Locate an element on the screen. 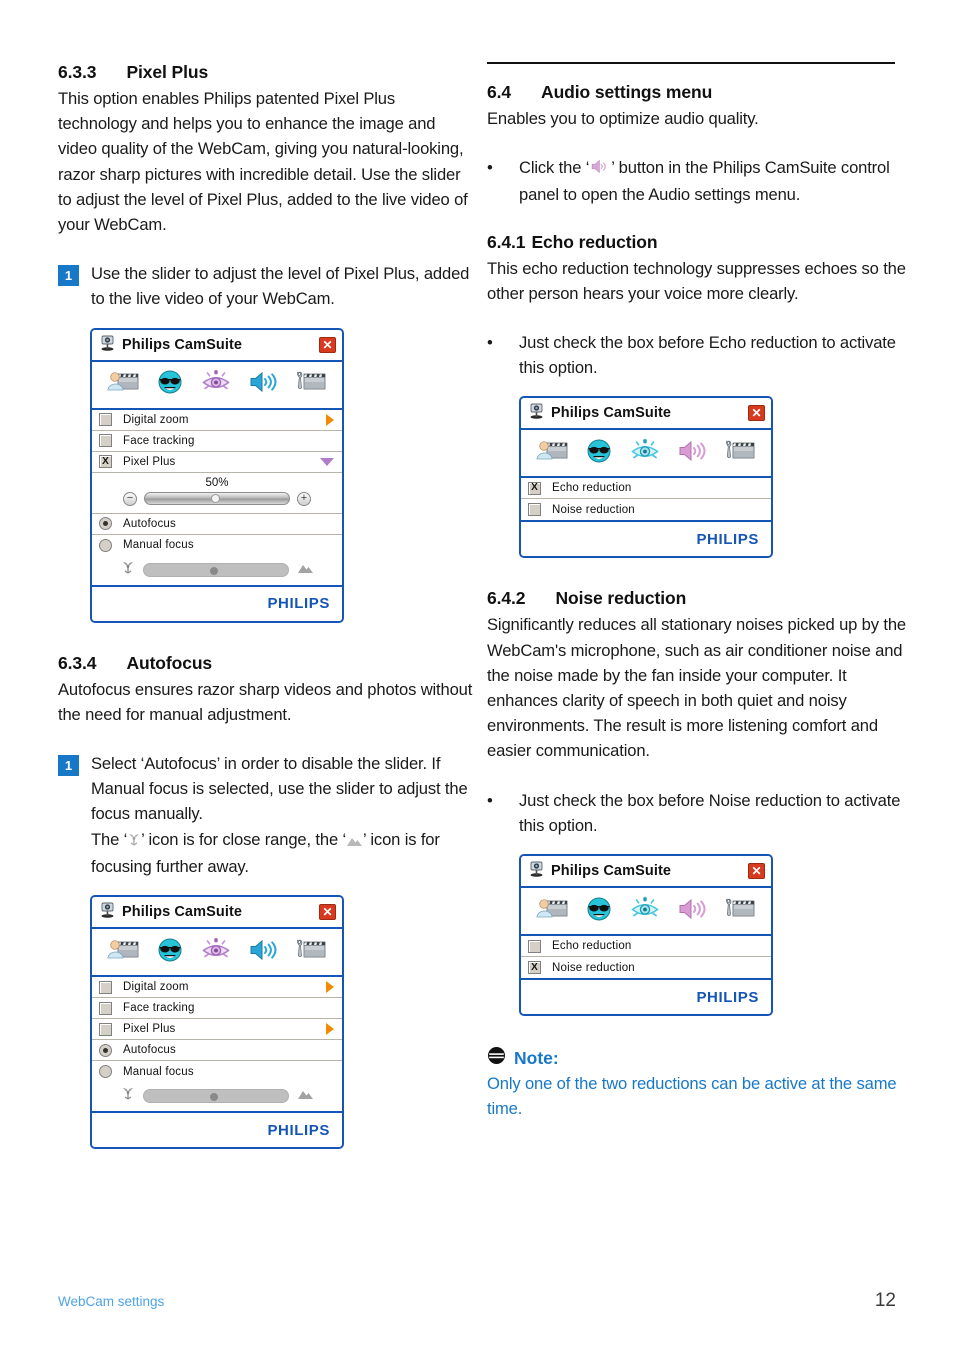 The height and width of the screenshot is (1350, 954). option-row-noise-reduction: X Noise reduction is located at coordinates (646, 967).